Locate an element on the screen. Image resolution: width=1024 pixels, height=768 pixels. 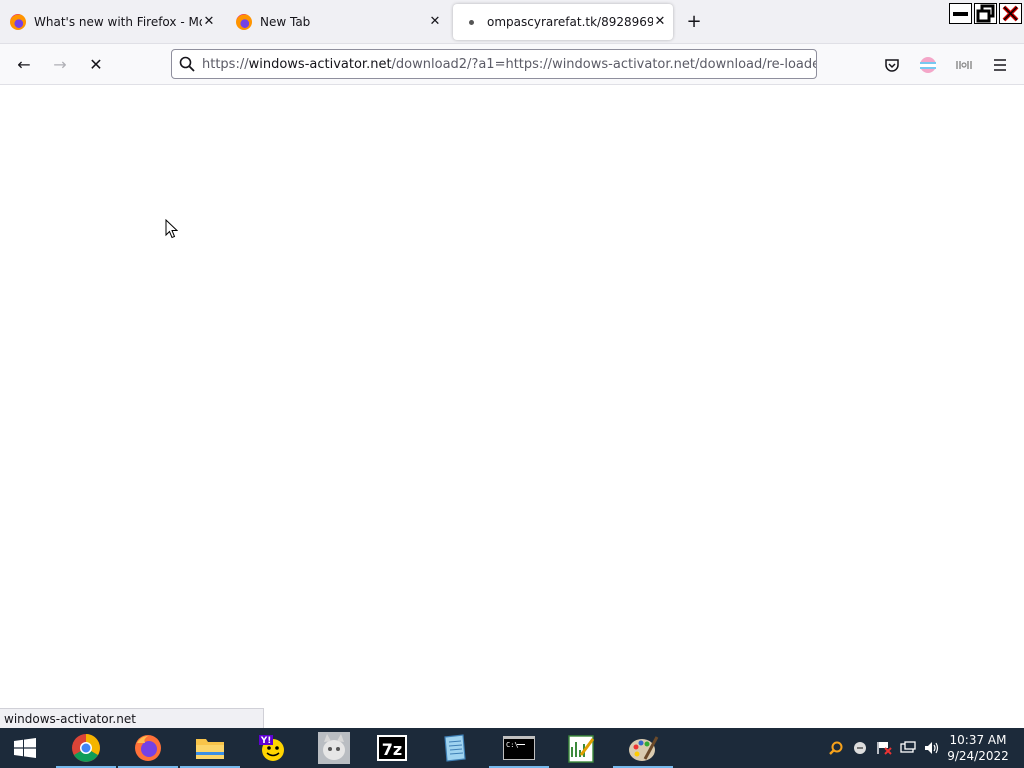
7zip-icon: 7z is located at coordinates (392, 748).